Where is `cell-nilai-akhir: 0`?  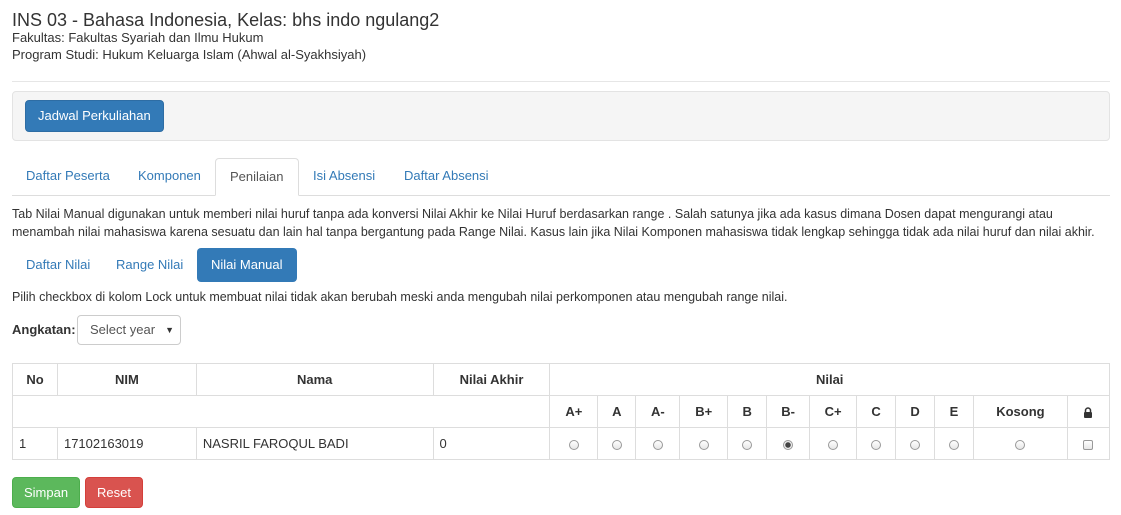 cell-nilai-akhir: 0 is located at coordinates (491, 443).